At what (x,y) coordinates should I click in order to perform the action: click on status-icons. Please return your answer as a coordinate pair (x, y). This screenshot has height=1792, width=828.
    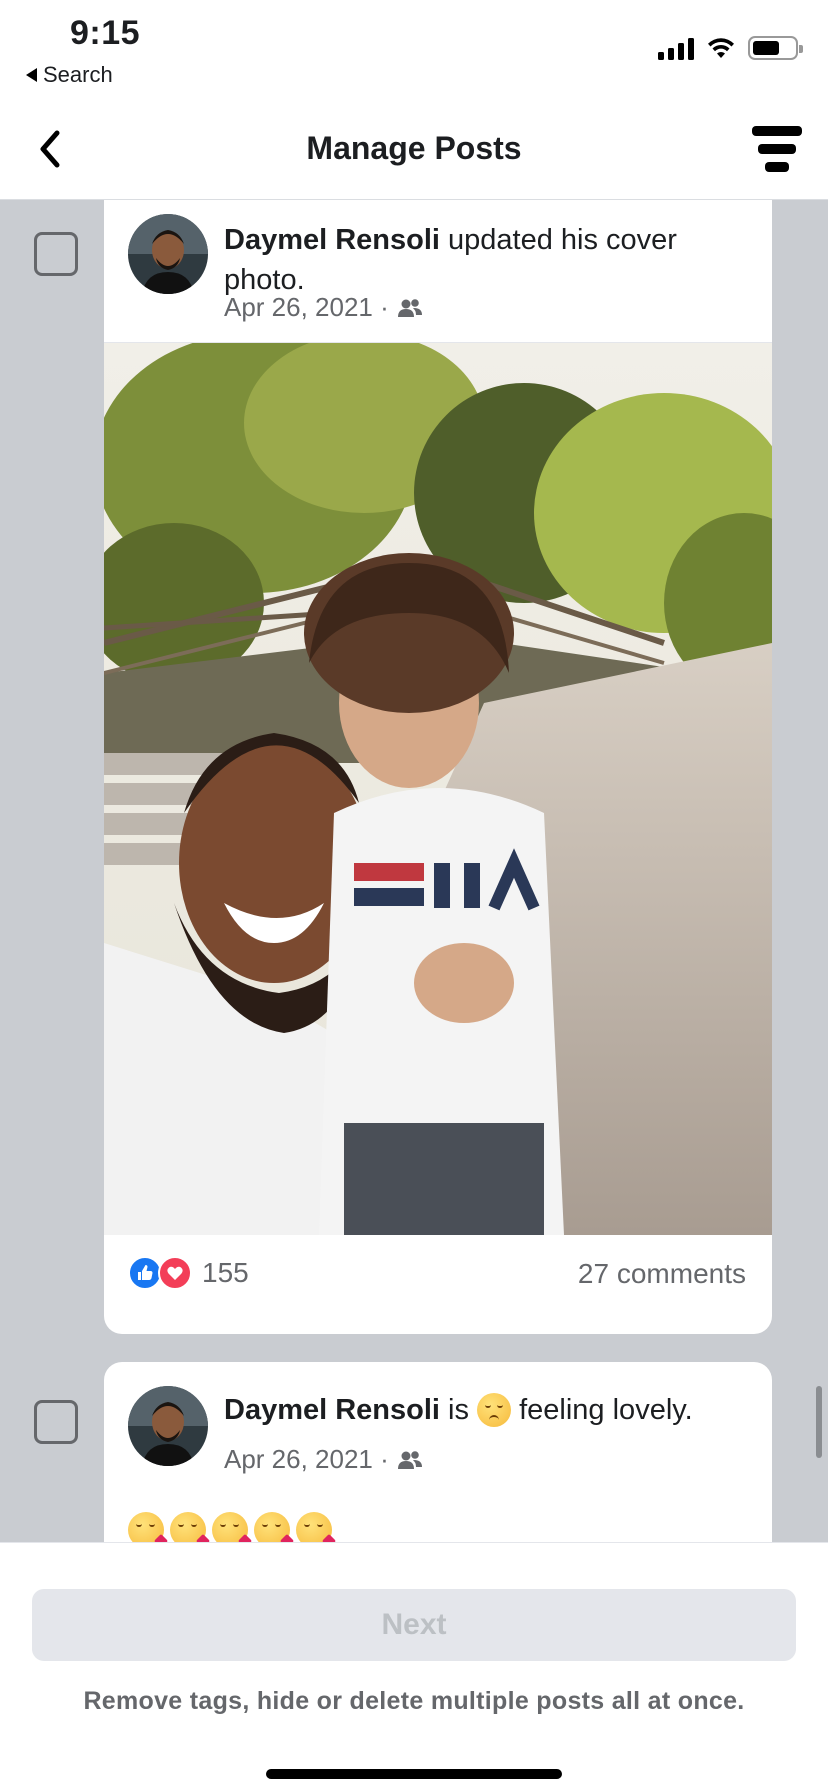
    Looking at the image, I should click on (730, 48).